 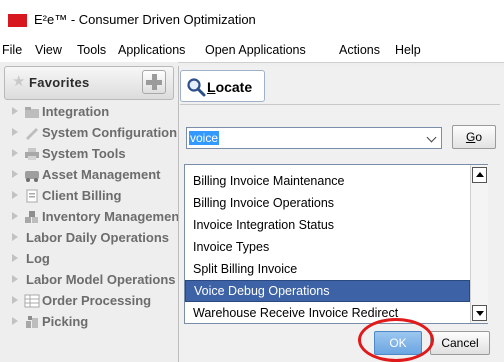 What do you see at coordinates (98, 237) in the screenshot?
I see `favorite-item-label: Labor Daily Operations` at bounding box center [98, 237].